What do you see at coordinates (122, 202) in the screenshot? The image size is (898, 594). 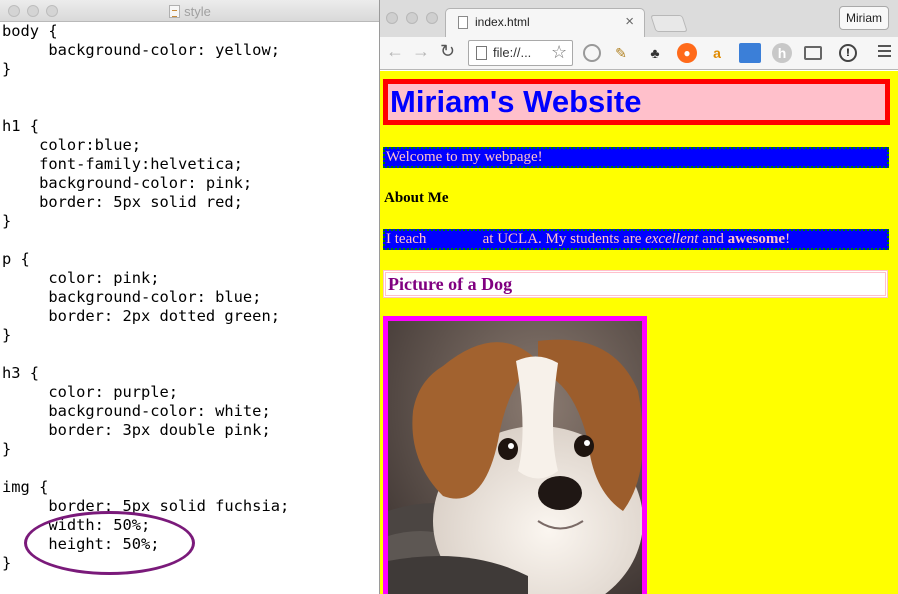 I see `code-line: border: 5px solid red;` at bounding box center [122, 202].